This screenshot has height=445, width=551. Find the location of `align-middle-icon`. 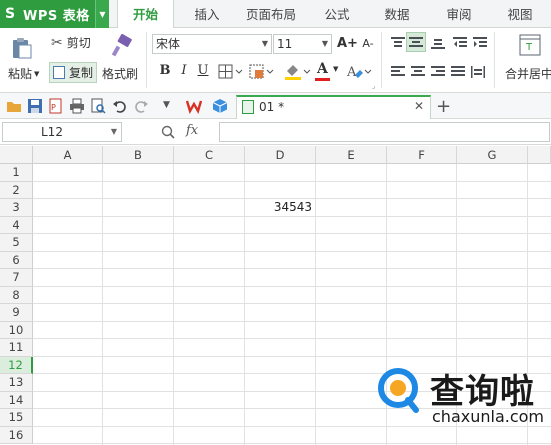

align-middle-icon is located at coordinates (416, 42).